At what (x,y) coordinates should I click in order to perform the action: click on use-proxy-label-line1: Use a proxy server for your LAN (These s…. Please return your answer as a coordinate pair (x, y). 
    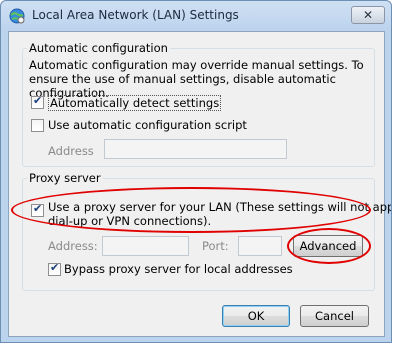
    Looking at the image, I should click on (220, 207).